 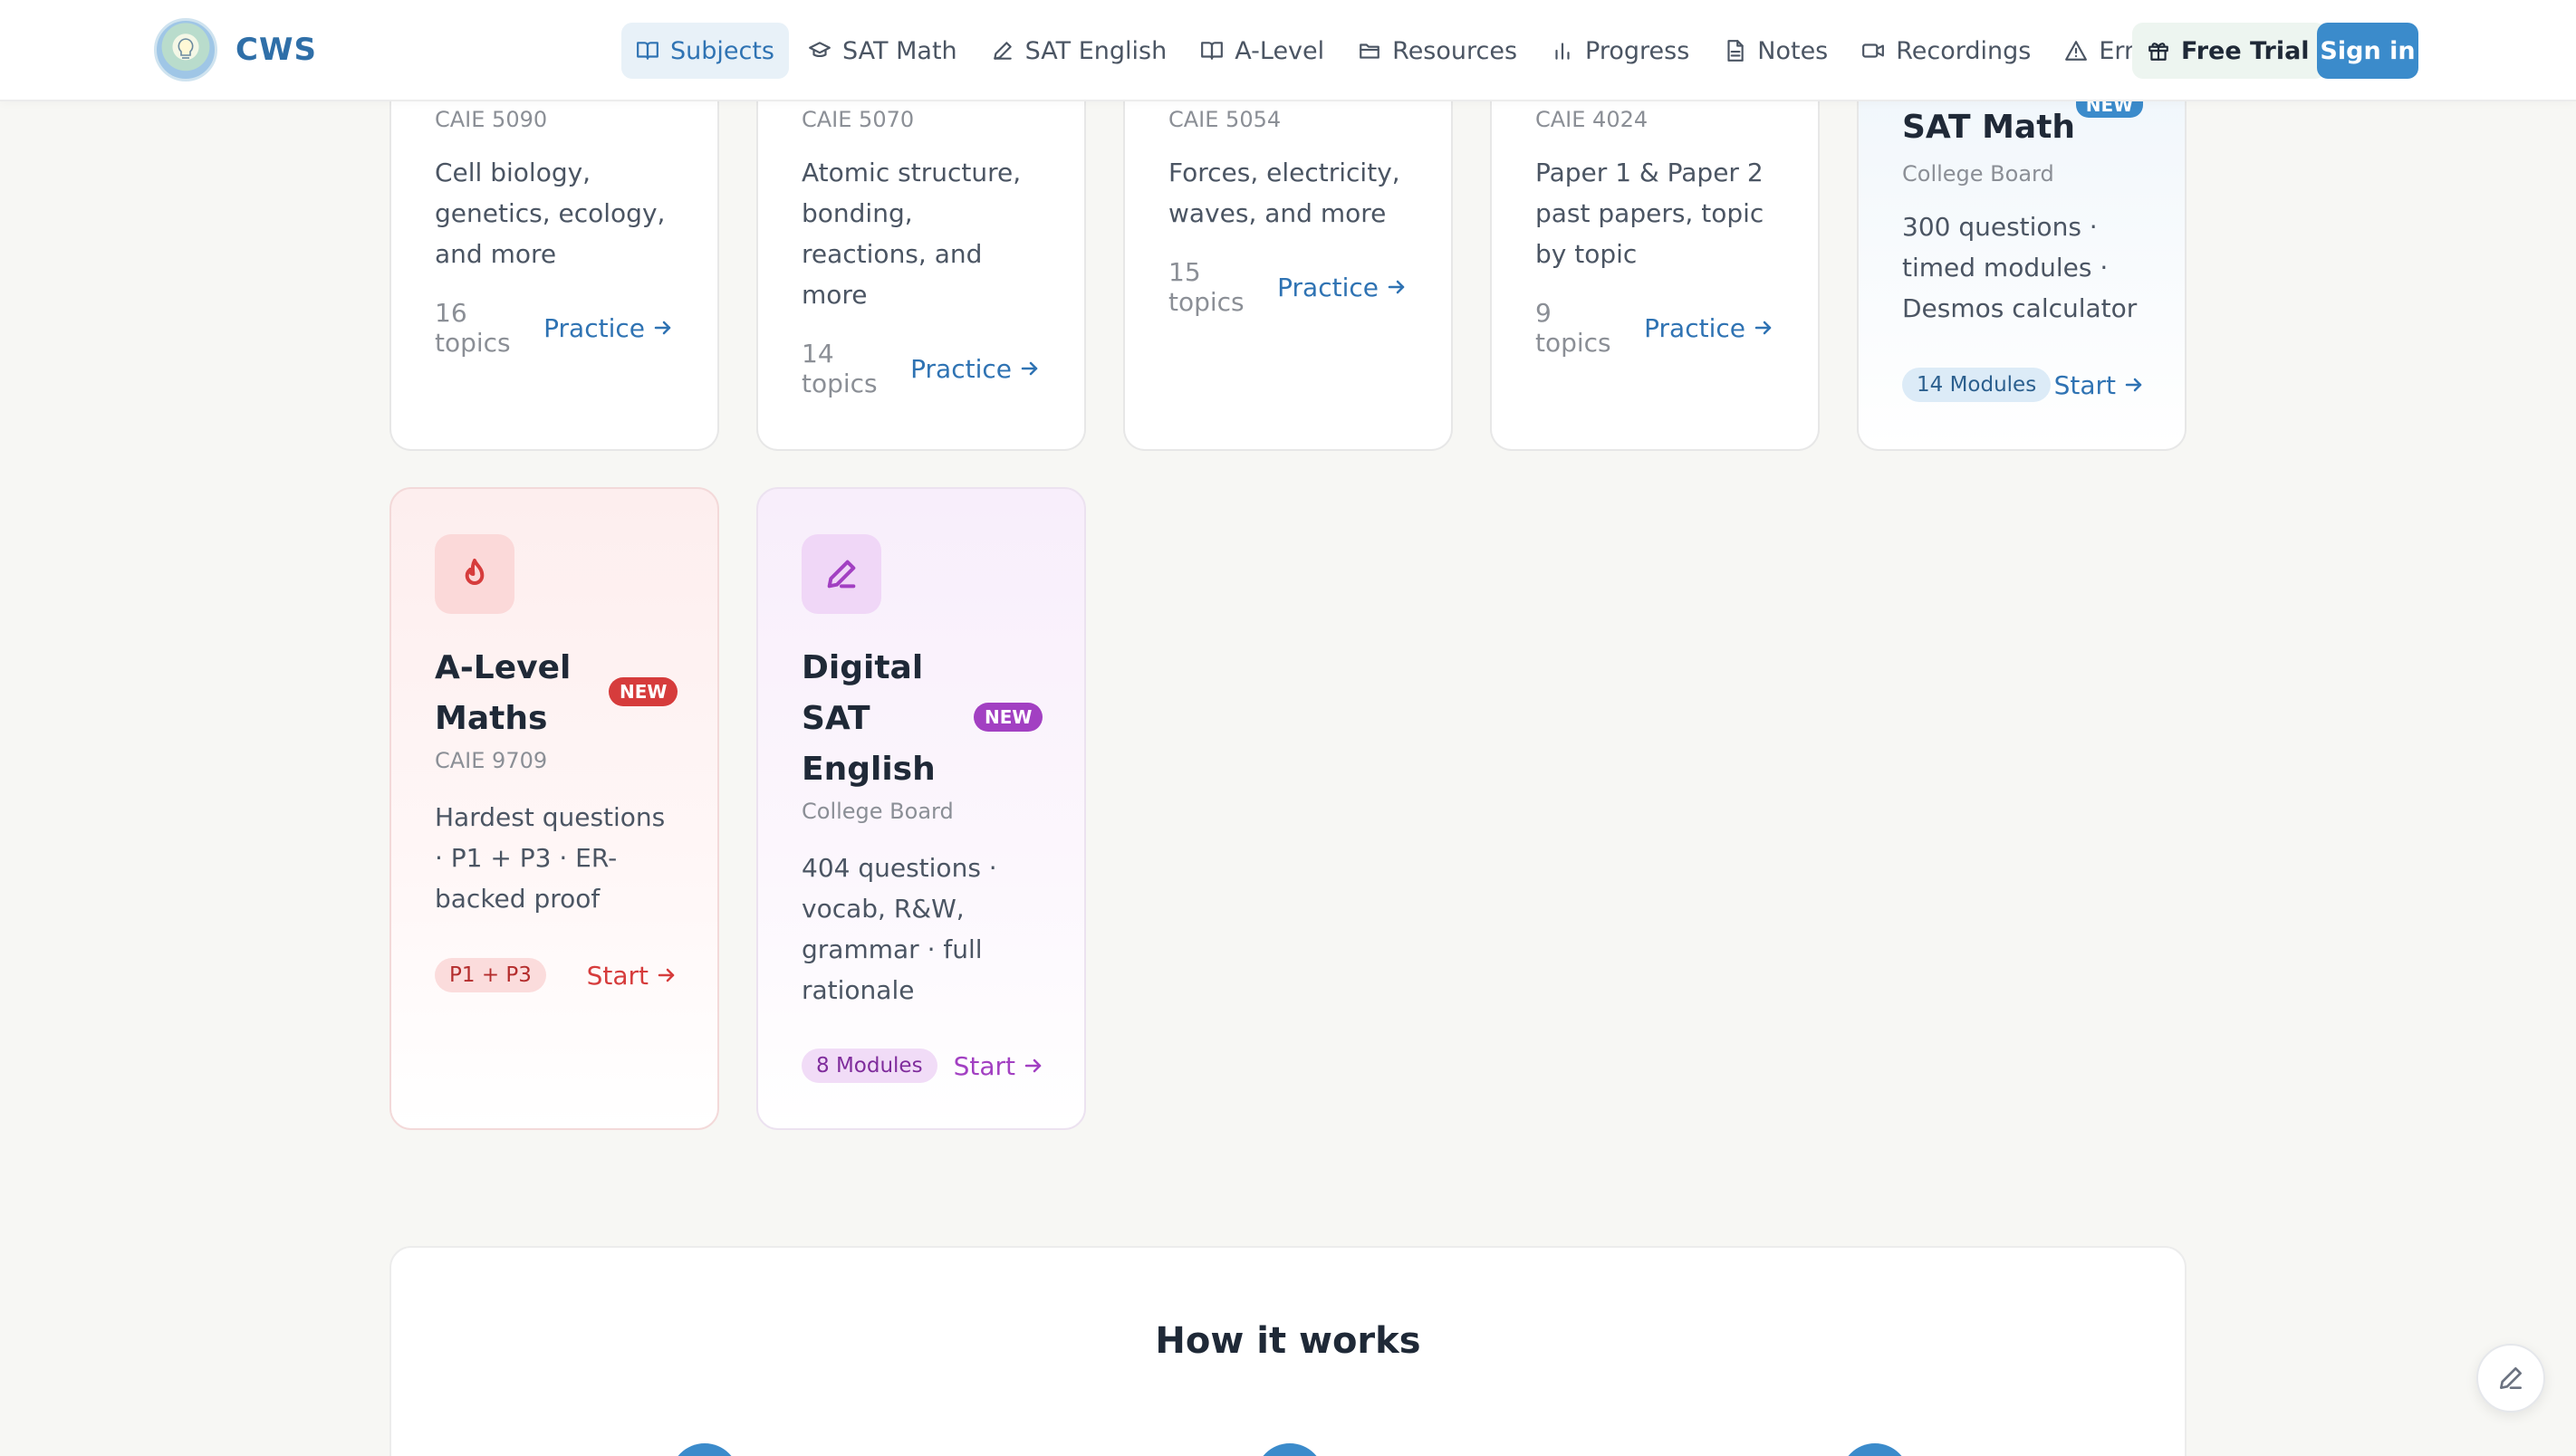 I want to click on modules-pill: 14 Modules, so click(x=1977, y=385).